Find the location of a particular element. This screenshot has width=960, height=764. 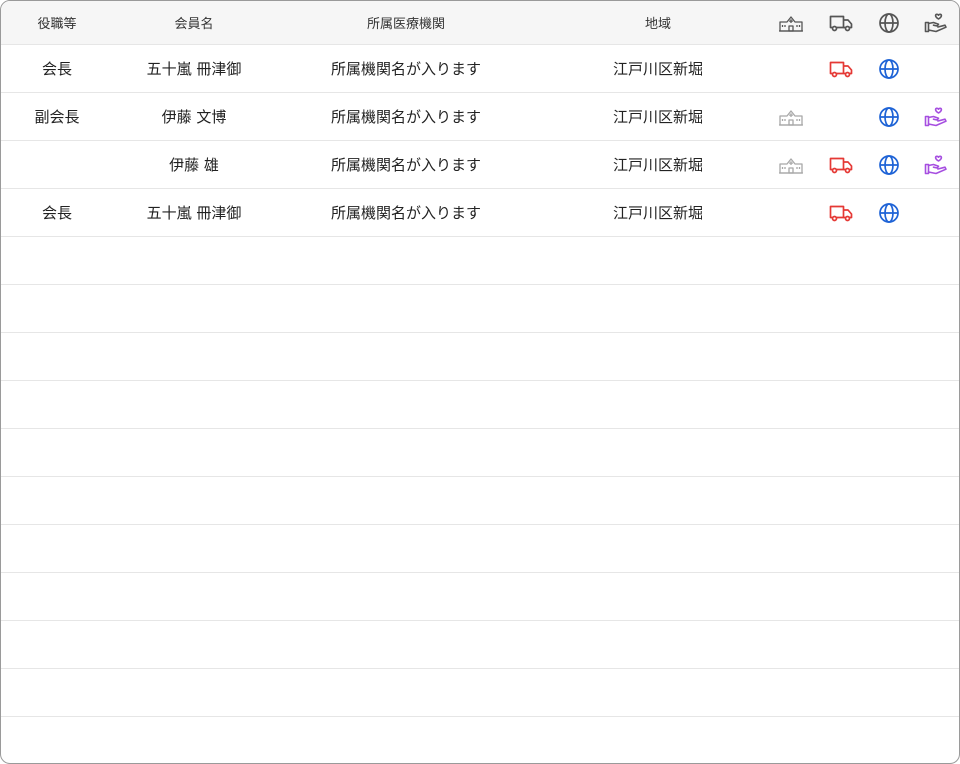

table-header: 役職等 会員名 所属医療機関 地域 is located at coordinates (480, 23).